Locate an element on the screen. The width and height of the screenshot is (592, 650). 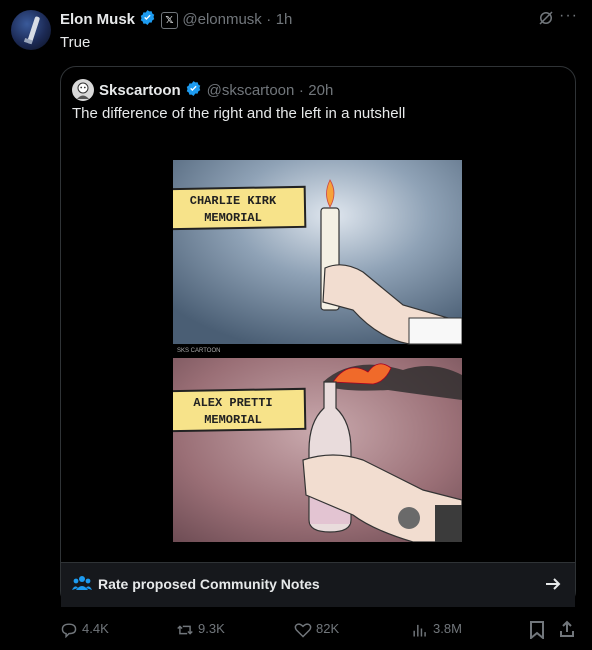
tweet-text: True is located at coordinates (75, 42).